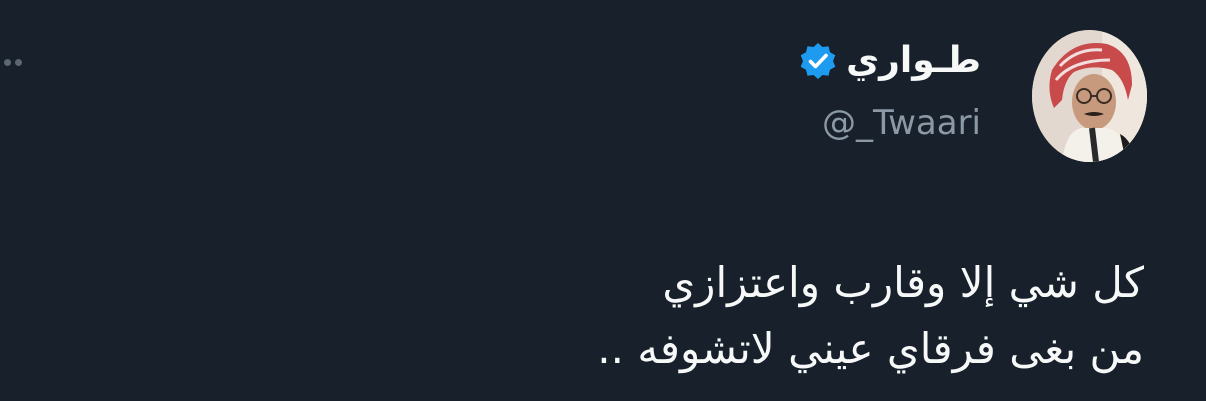 The height and width of the screenshot is (401, 1206). What do you see at coordinates (913, 61) in the screenshot?
I see `display-name-text: طـواري` at bounding box center [913, 61].